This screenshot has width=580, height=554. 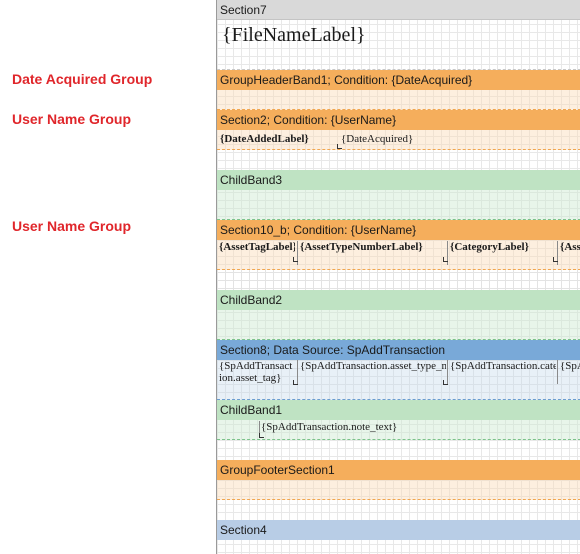 I want to click on category-label-field: {CategoryLabel}, so click(x=501, y=253).